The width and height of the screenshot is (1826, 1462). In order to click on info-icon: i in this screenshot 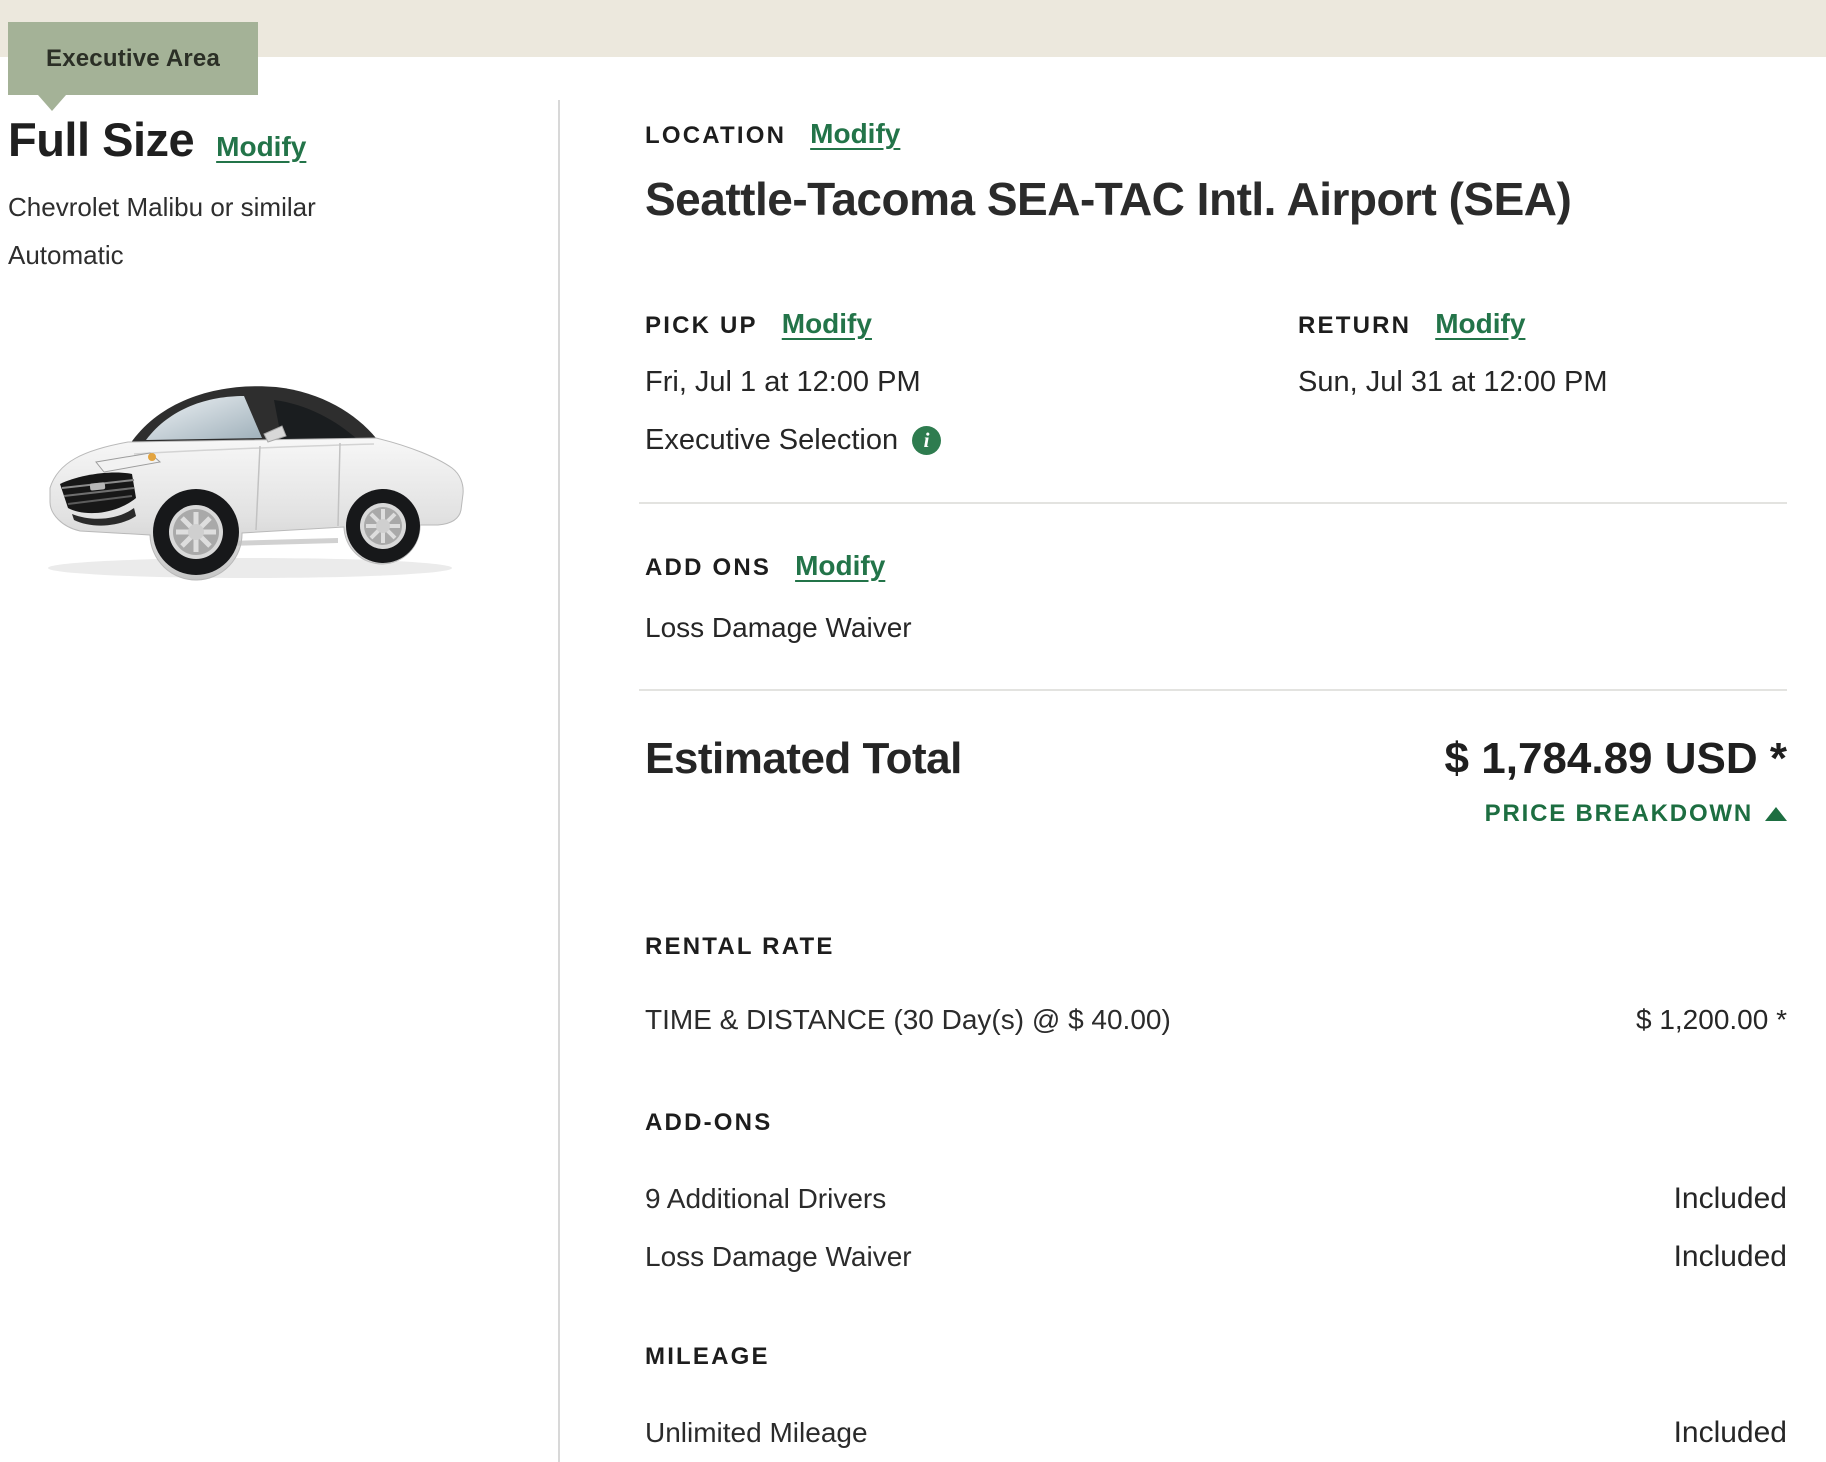, I will do `click(927, 440)`.